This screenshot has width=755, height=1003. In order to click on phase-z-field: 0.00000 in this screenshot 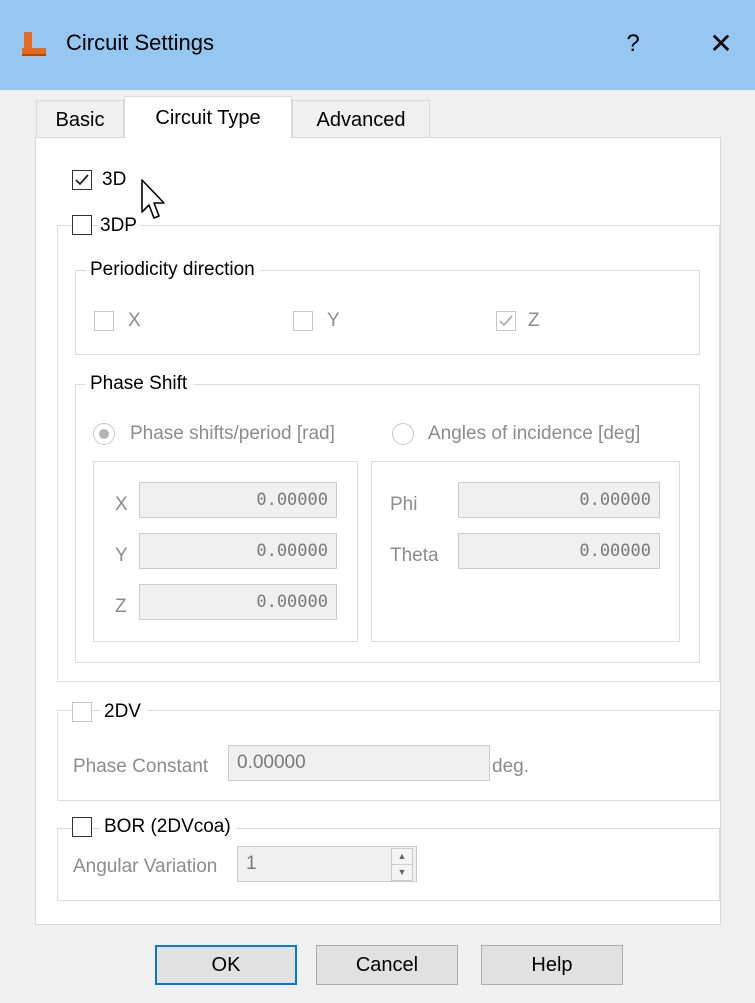, I will do `click(238, 602)`.